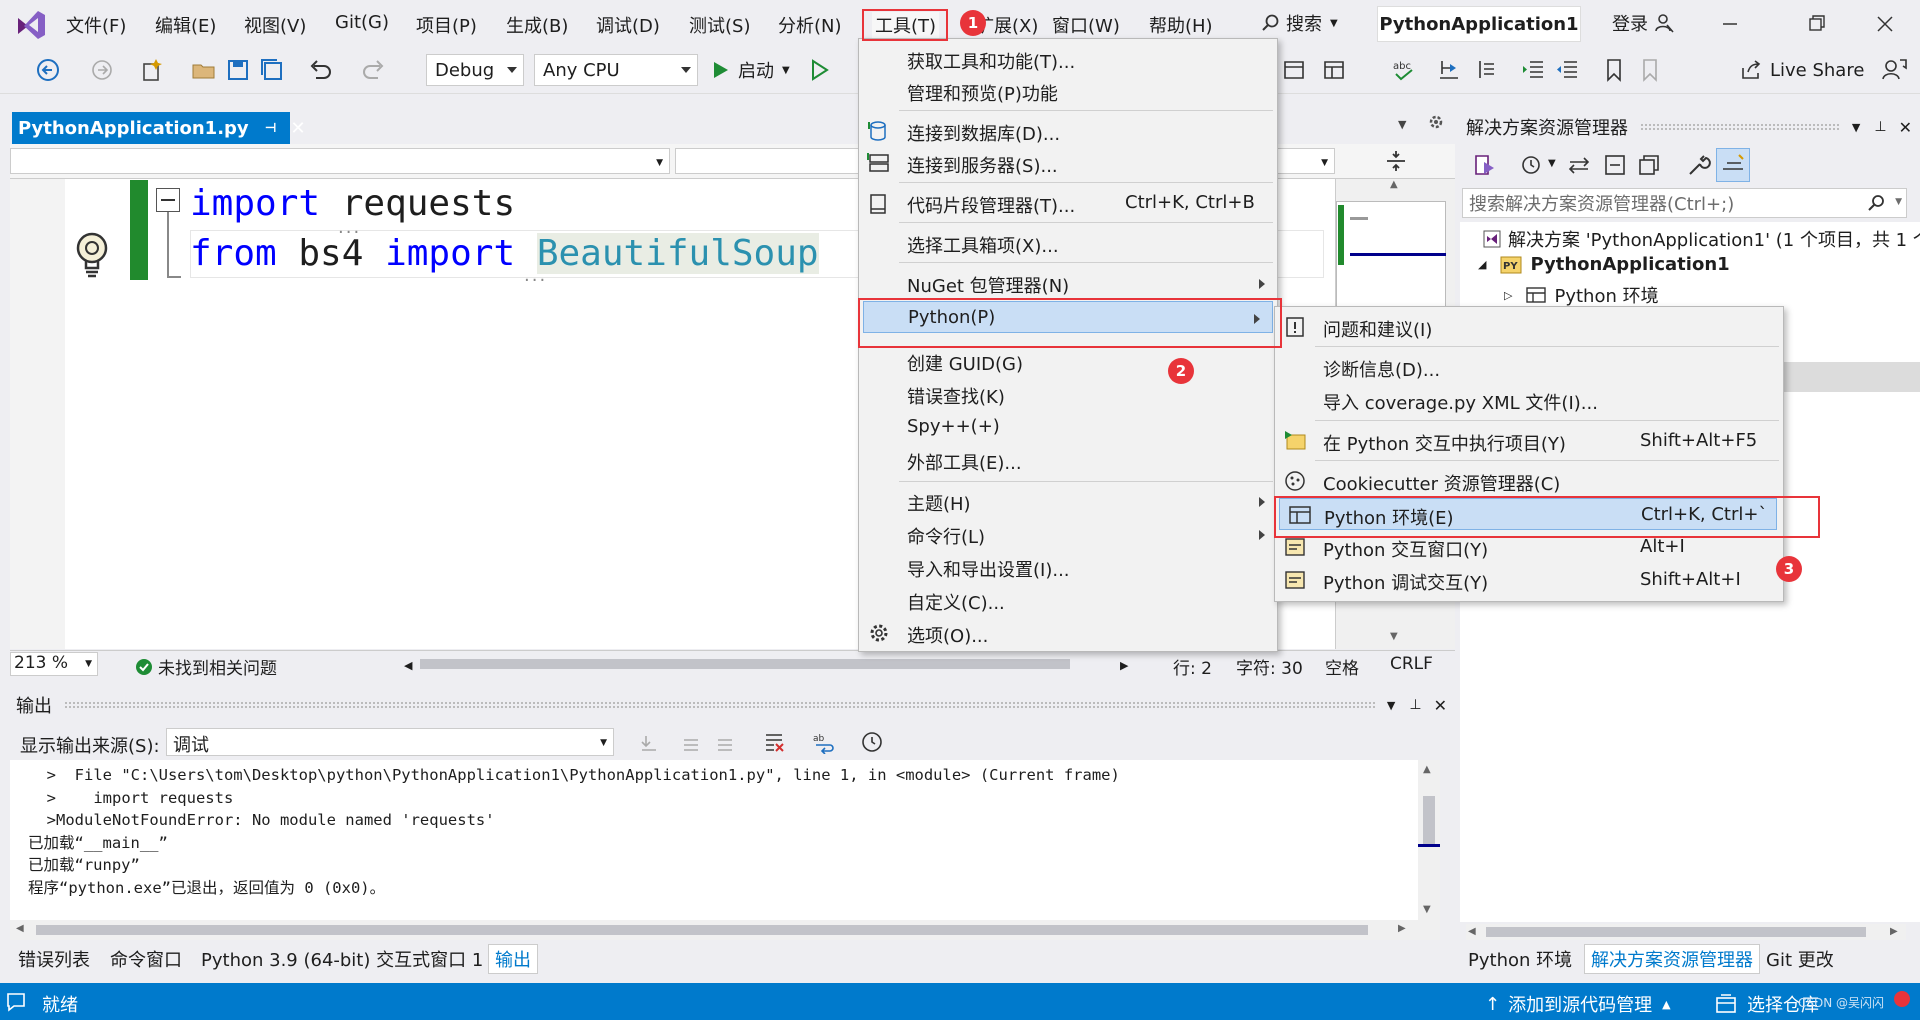  Describe the element at coordinates (1294, 70) in the screenshot. I see `class-view-icon` at that location.